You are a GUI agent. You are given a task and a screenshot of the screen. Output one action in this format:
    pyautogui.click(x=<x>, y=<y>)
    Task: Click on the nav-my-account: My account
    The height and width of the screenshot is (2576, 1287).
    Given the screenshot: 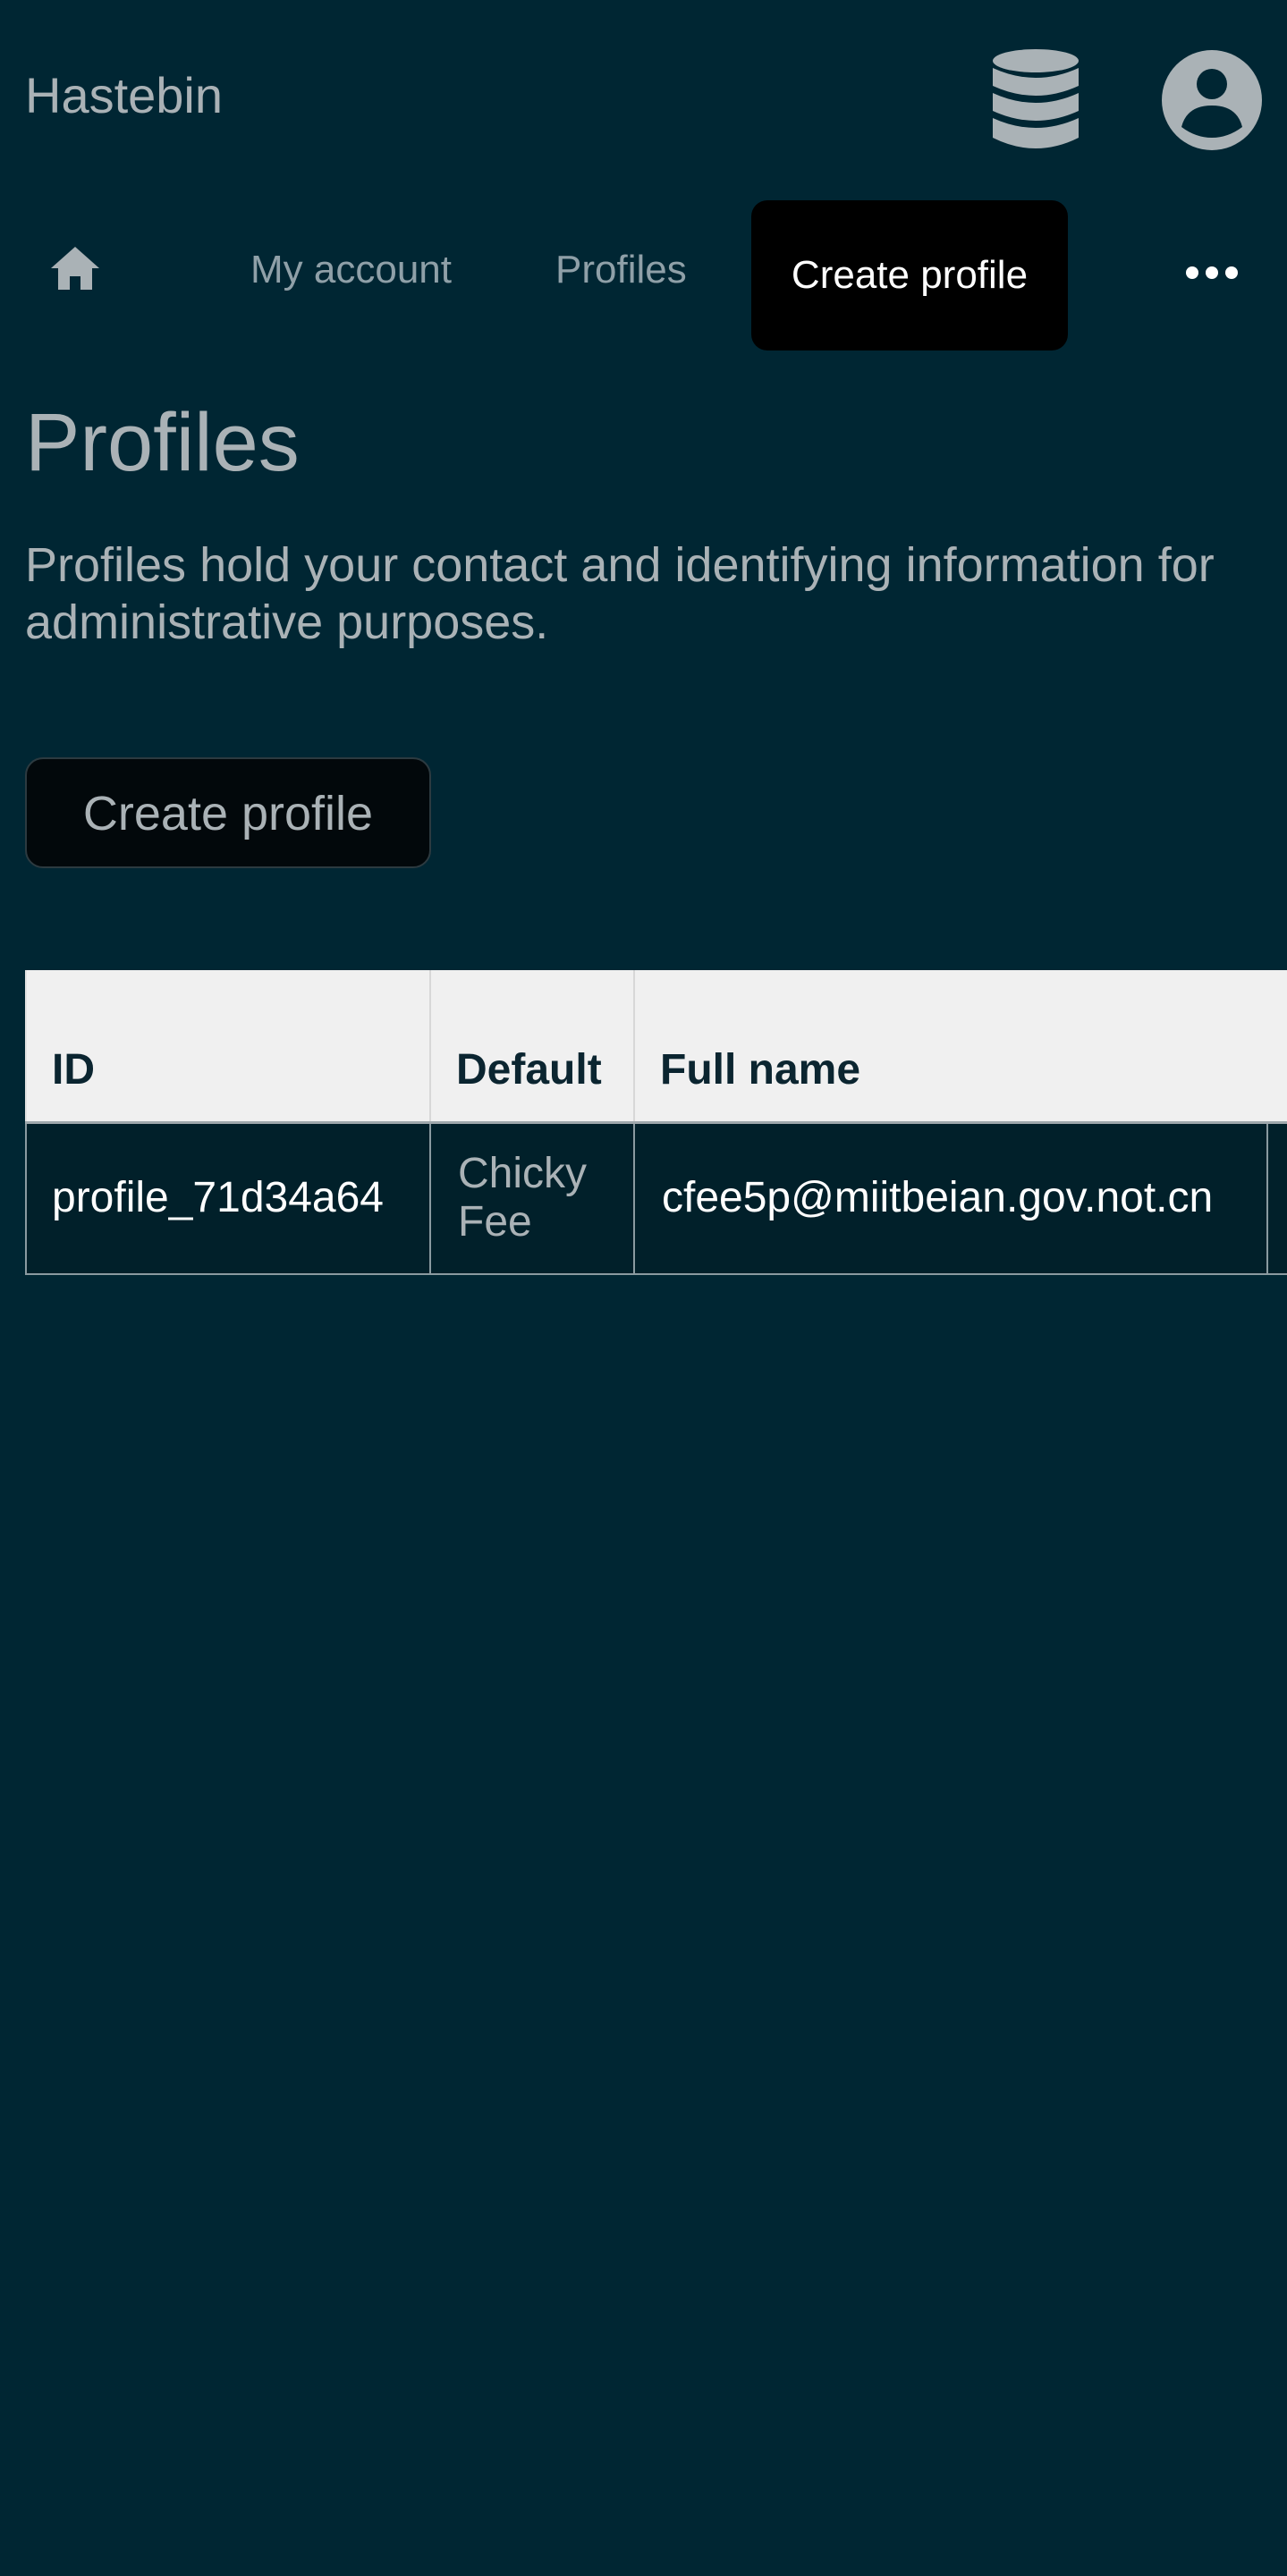 What is the action you would take?
    pyautogui.click(x=351, y=270)
    